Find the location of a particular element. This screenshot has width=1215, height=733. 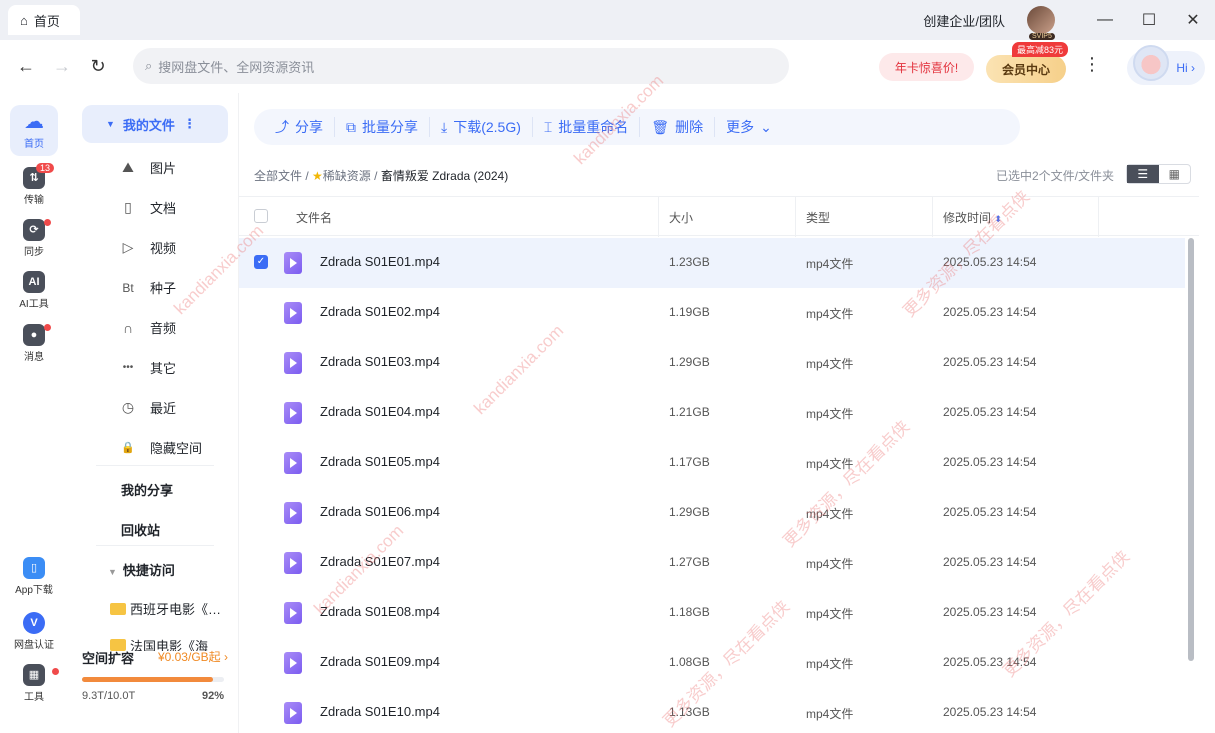

sidebar-item-videos: ▷ 视频 is located at coordinates (148, 247).